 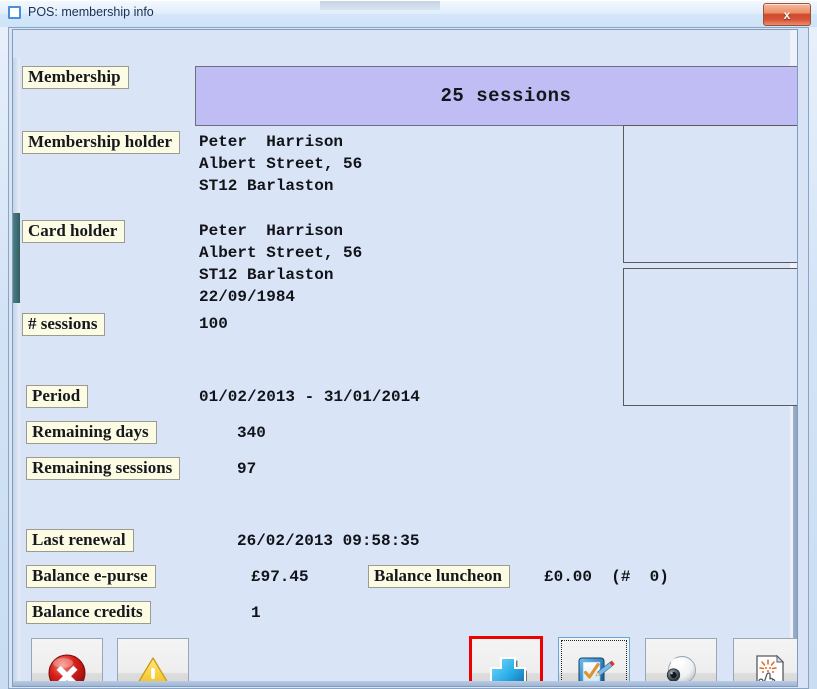 I want to click on value-balance-epurse: £97.45, so click(x=280, y=577).